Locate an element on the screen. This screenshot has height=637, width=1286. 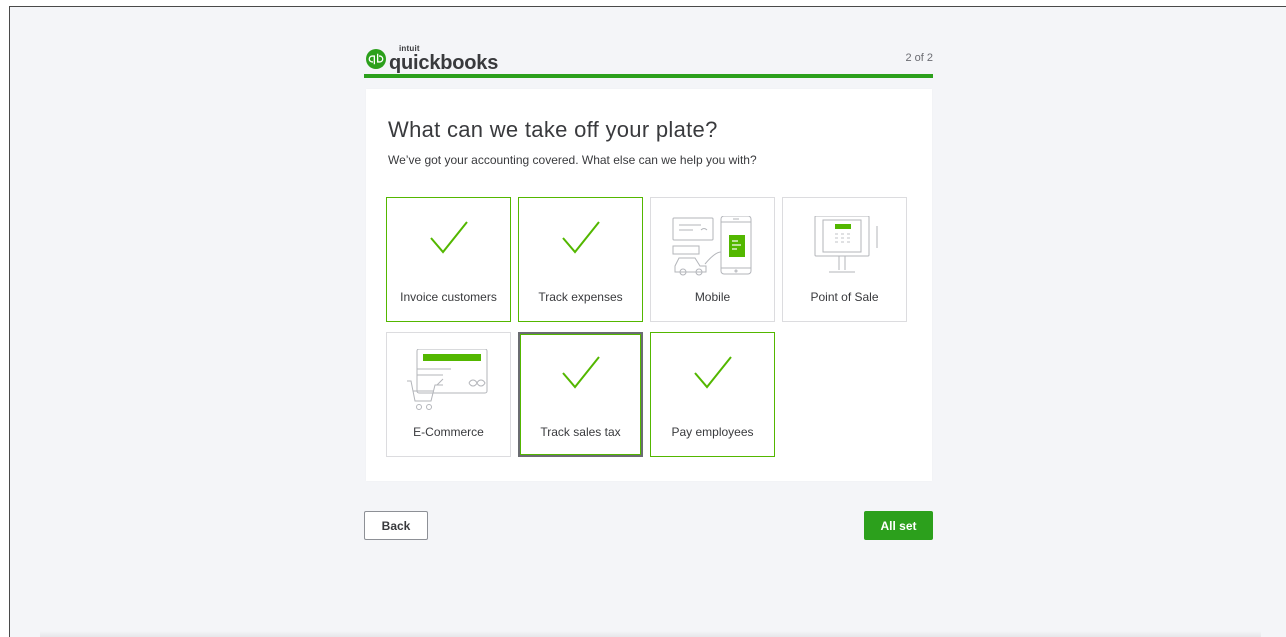
option-track-expenses: Track expenses is located at coordinates (580, 259).